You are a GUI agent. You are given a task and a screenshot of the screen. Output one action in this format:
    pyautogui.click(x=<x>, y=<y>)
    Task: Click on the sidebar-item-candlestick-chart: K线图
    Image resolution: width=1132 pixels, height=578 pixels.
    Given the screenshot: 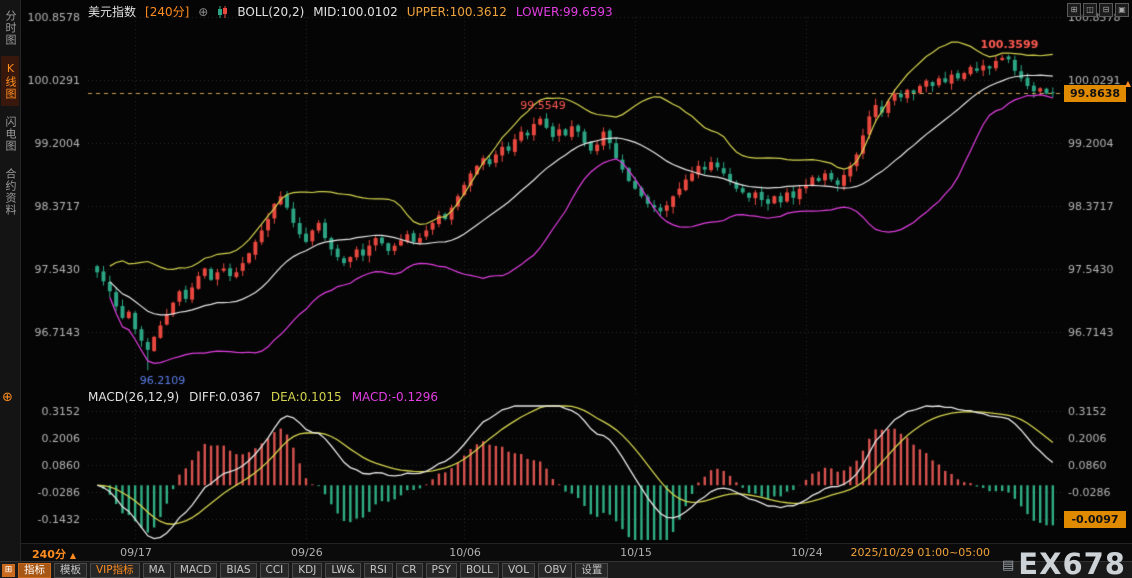 What is the action you would take?
    pyautogui.click(x=10, y=81)
    